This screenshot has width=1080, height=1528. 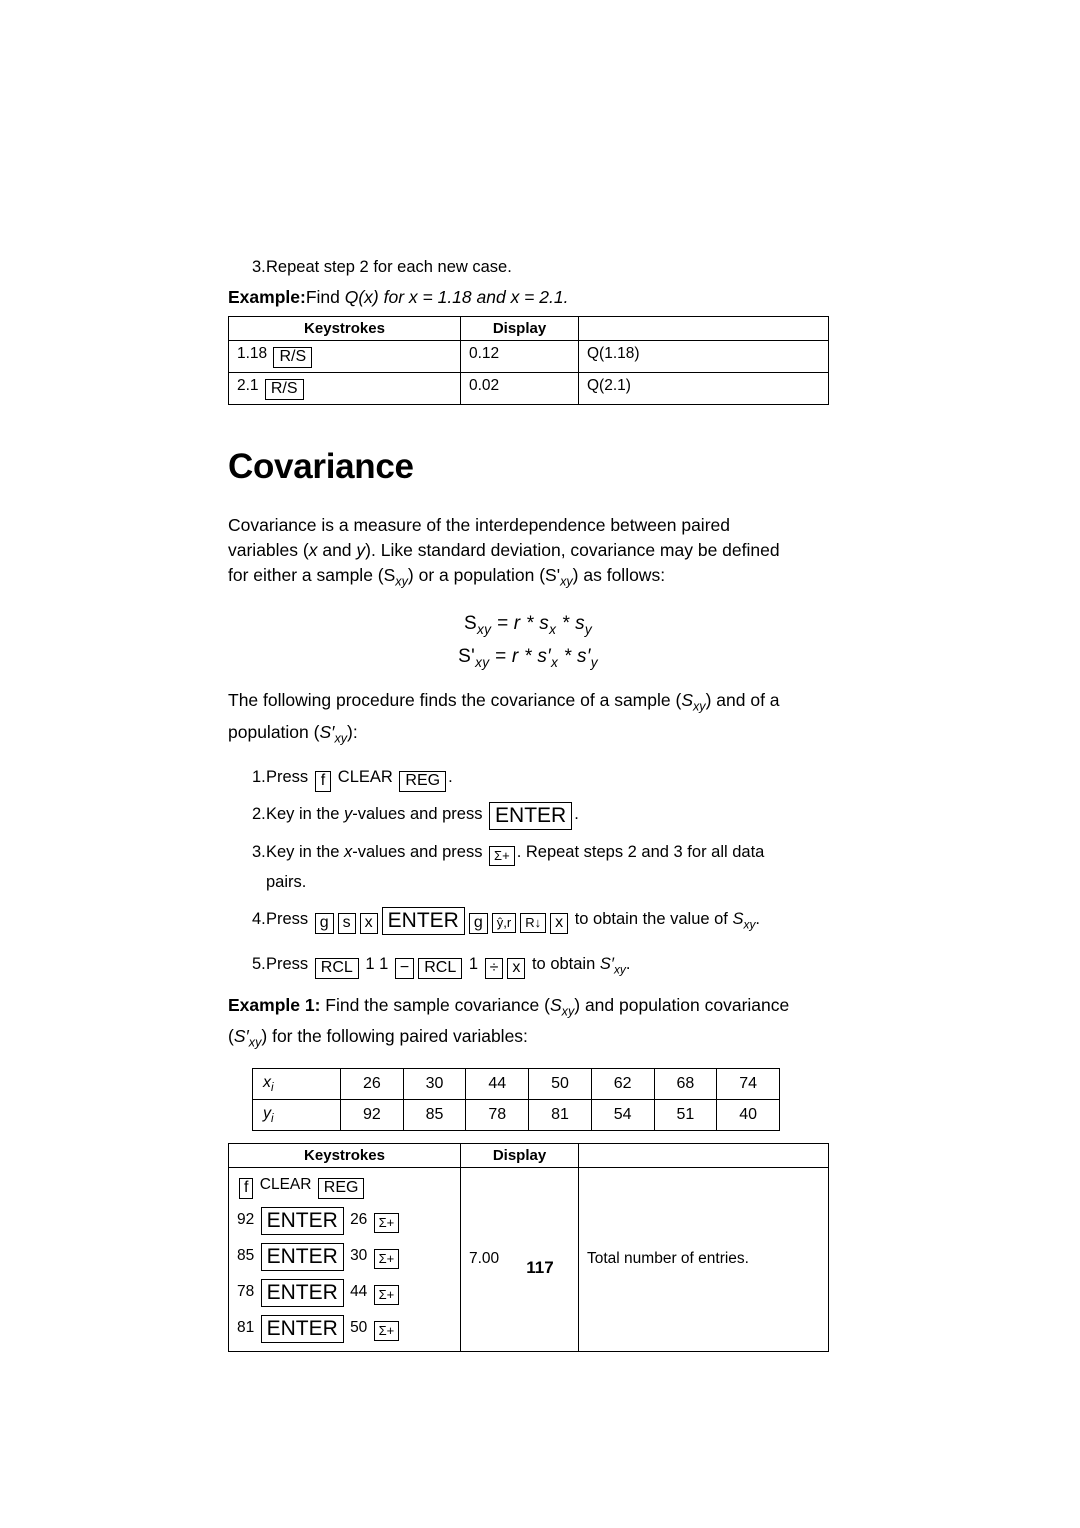 I want to click on keystroke-cell-entry: 78 ENTER 44 Σ+, so click(x=344, y=1292).